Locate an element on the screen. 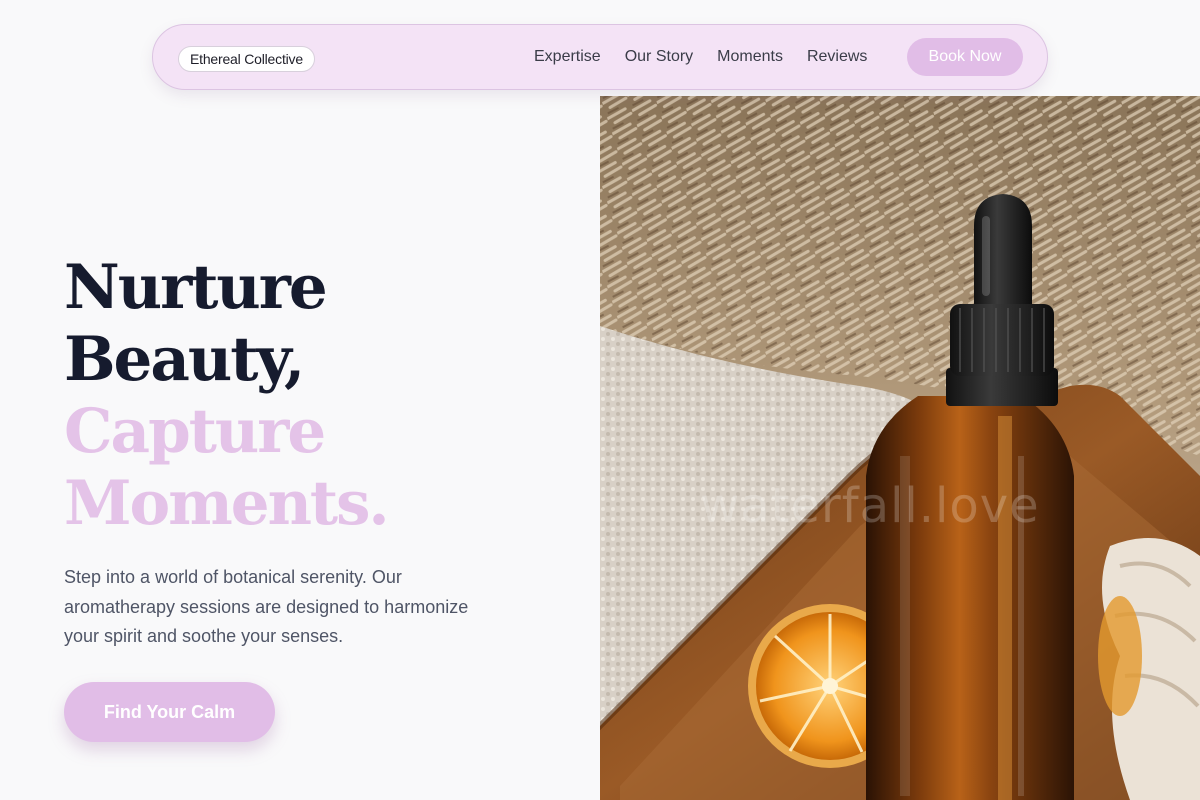 This screenshot has height=800, width=1200. nav-link-our-story: Our Story is located at coordinates (659, 57).